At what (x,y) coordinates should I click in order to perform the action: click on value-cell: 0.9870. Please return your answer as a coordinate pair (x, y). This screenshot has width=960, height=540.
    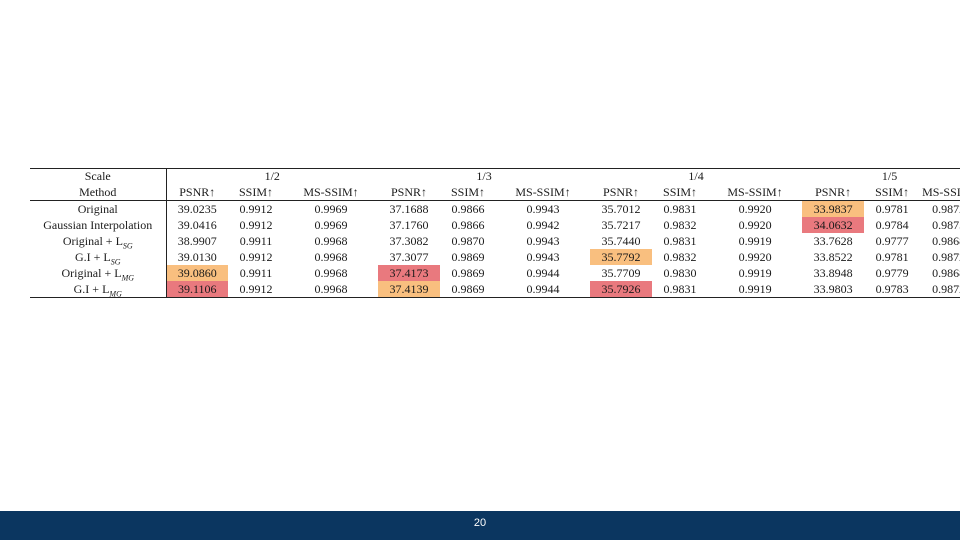
    Looking at the image, I should click on (468, 240).